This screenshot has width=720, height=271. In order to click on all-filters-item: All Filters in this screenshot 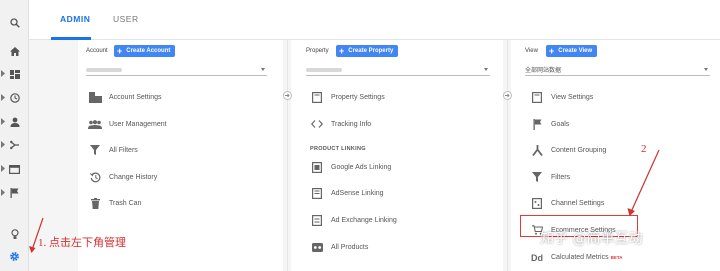, I will do `click(113, 150)`.